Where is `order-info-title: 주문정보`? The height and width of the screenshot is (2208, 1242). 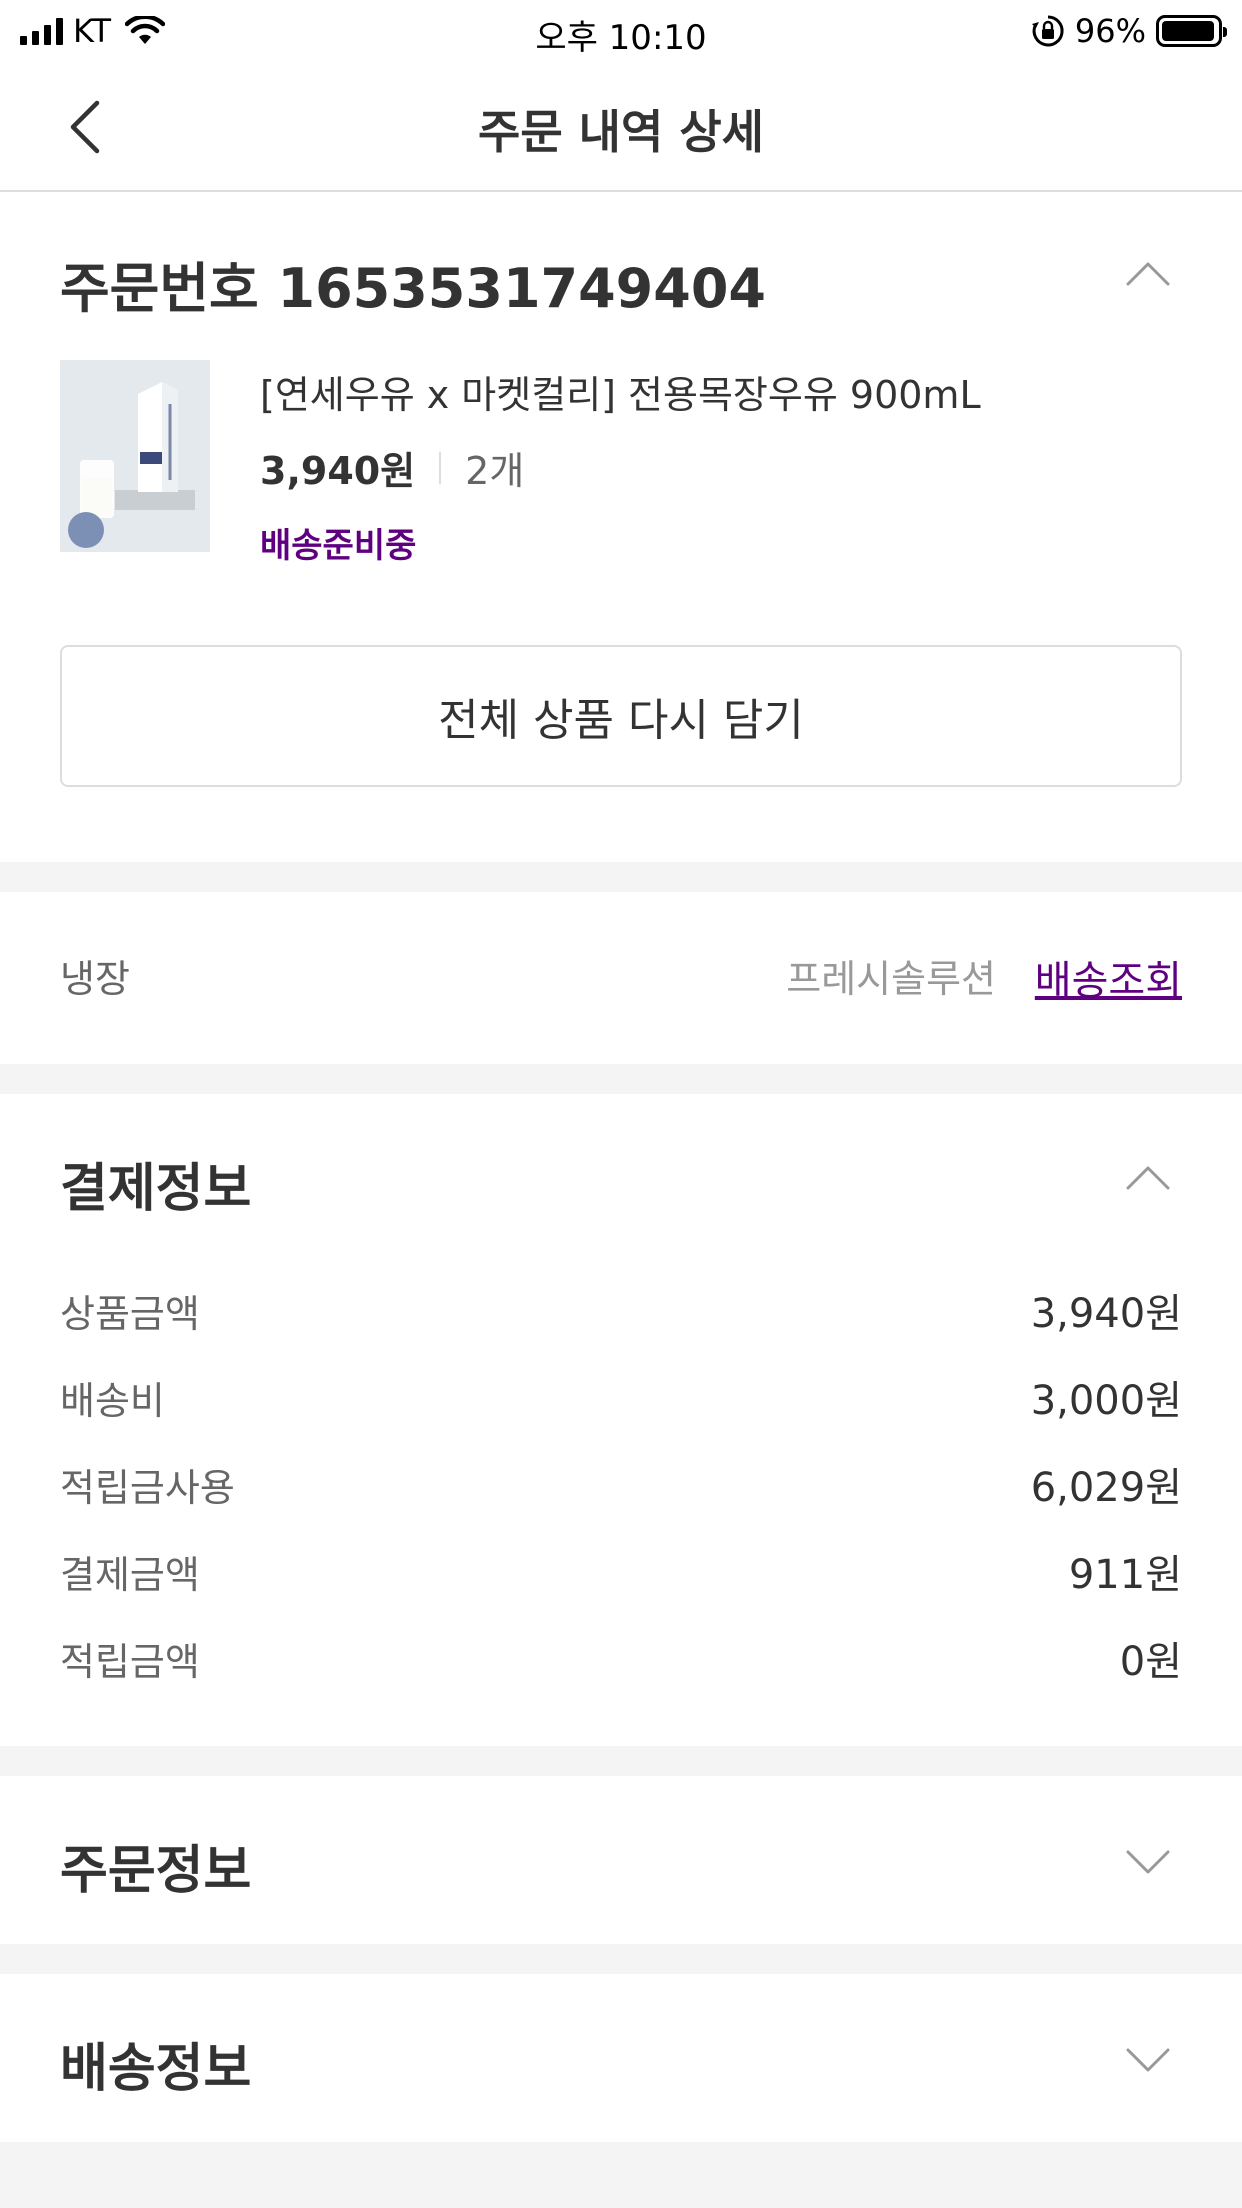
order-info-title: 주문정보 is located at coordinates (156, 1871).